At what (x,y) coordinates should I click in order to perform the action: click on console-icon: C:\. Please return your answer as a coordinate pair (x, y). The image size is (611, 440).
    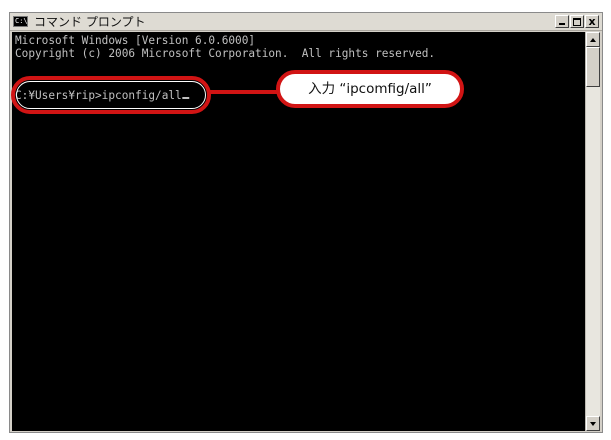
    Looking at the image, I should click on (20, 21).